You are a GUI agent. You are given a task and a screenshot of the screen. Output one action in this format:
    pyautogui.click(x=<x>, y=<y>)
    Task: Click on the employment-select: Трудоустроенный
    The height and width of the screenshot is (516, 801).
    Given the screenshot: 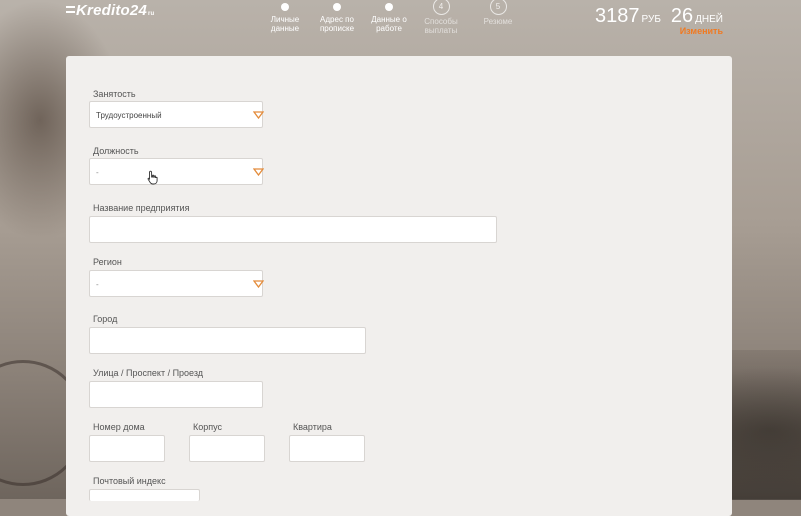 What is the action you would take?
    pyautogui.click(x=176, y=114)
    